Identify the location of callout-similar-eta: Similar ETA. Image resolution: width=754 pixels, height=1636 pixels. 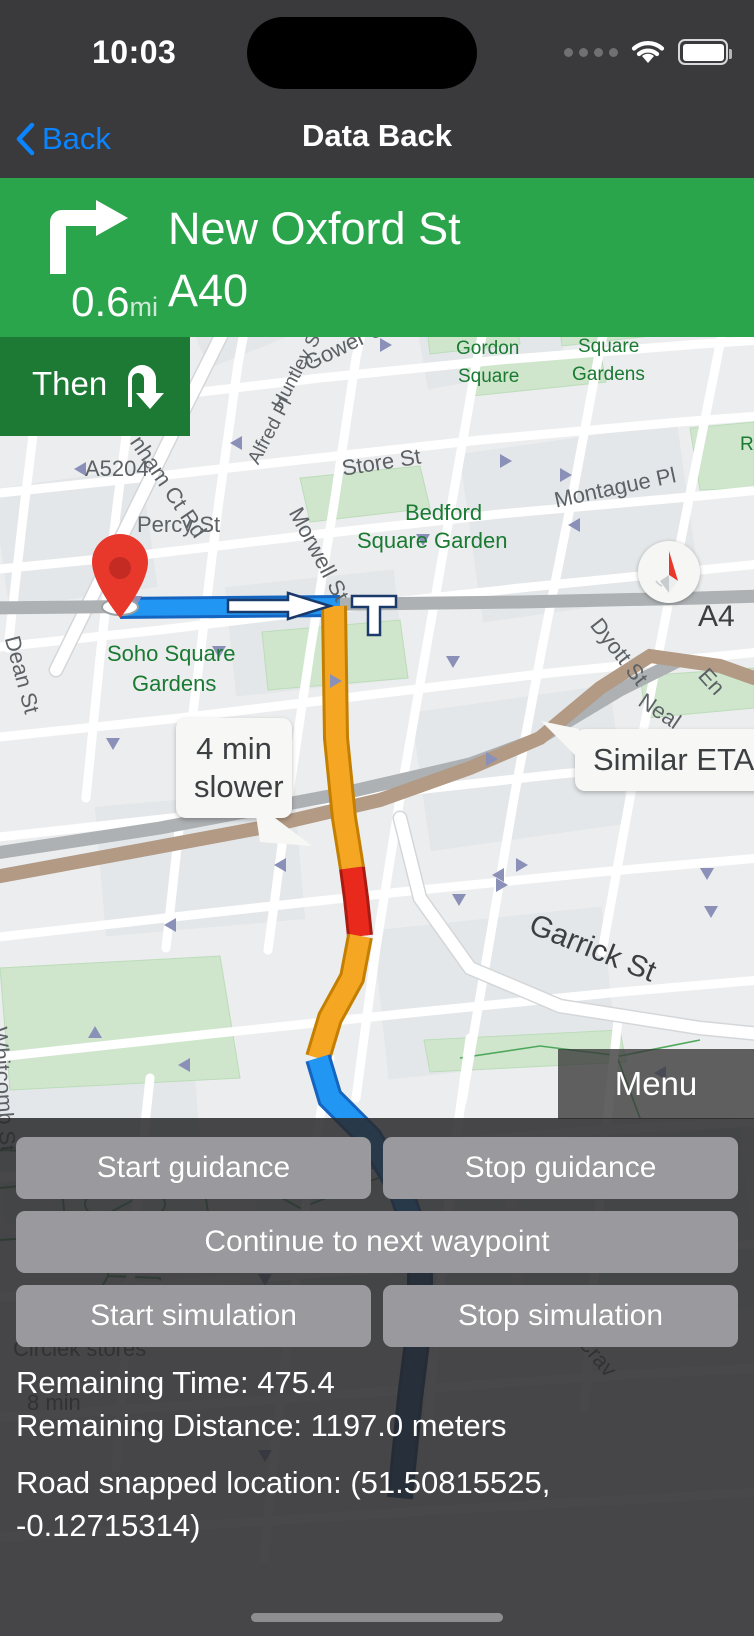
(647, 756).